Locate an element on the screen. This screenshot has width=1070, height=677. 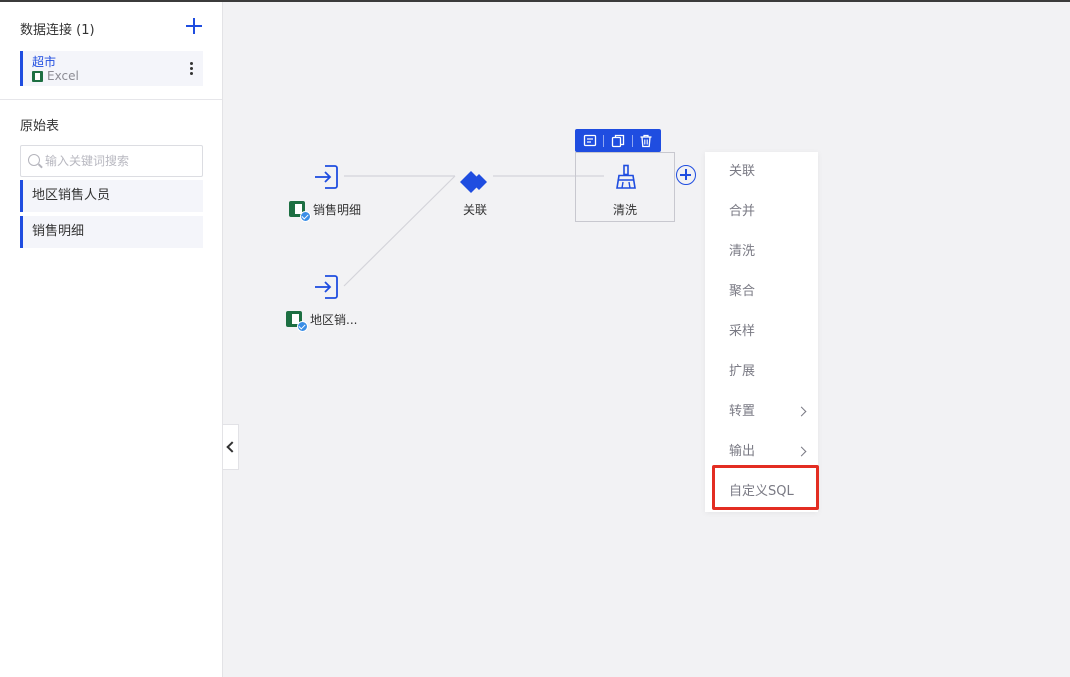
node-toolbar is located at coordinates (618, 140).